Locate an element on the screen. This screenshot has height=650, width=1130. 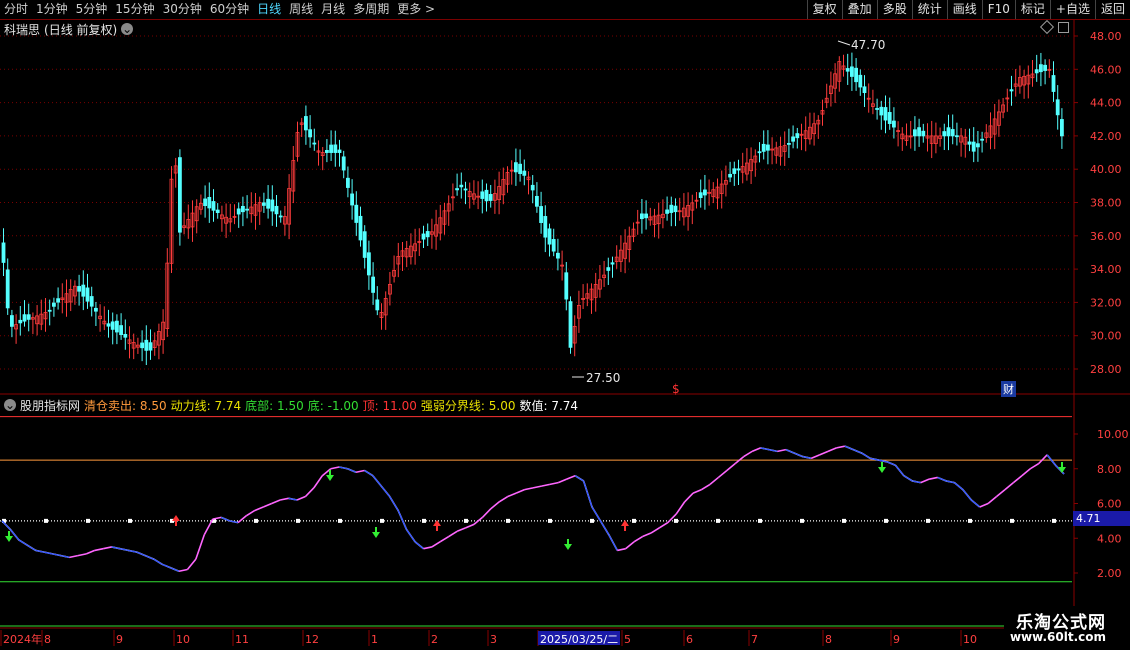
sell-arrow-icon is located at coordinates (1062, 467).